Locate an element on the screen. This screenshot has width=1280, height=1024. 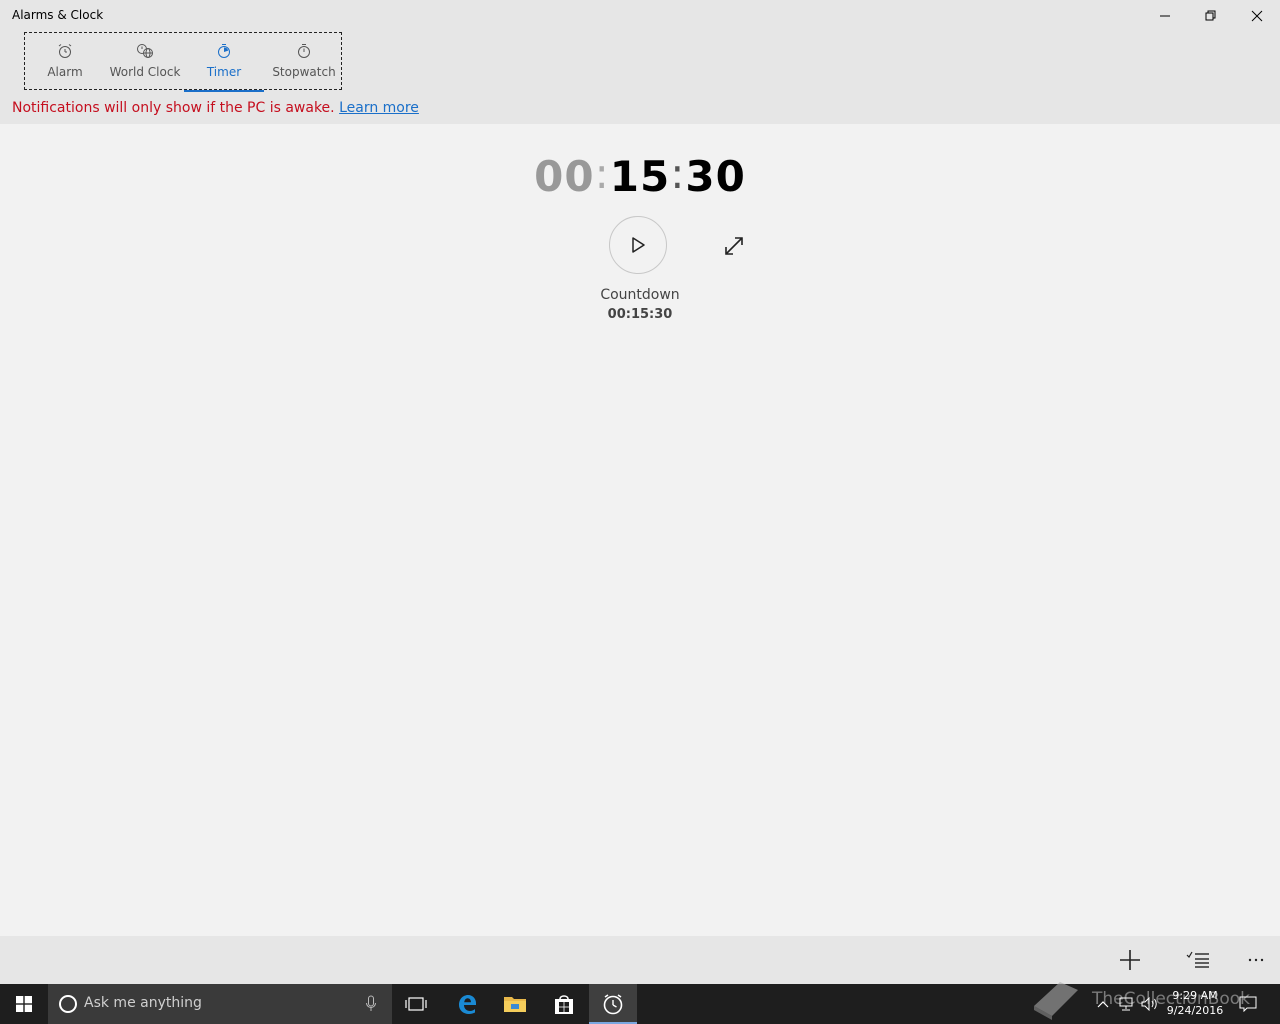
clock-date: 9/24/2016 is located at coordinates (1195, 1010).